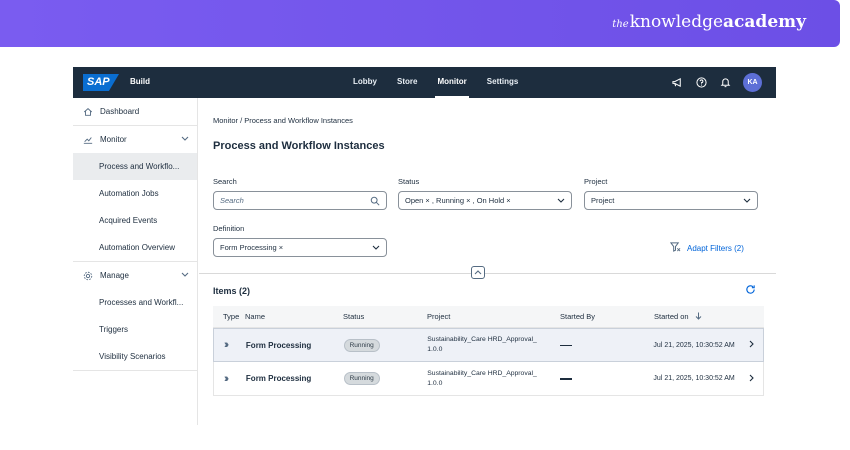 Image resolution: width=850 pixels, height=450 pixels. What do you see at coordinates (225, 181) in the screenshot?
I see `search-label: Search` at bounding box center [225, 181].